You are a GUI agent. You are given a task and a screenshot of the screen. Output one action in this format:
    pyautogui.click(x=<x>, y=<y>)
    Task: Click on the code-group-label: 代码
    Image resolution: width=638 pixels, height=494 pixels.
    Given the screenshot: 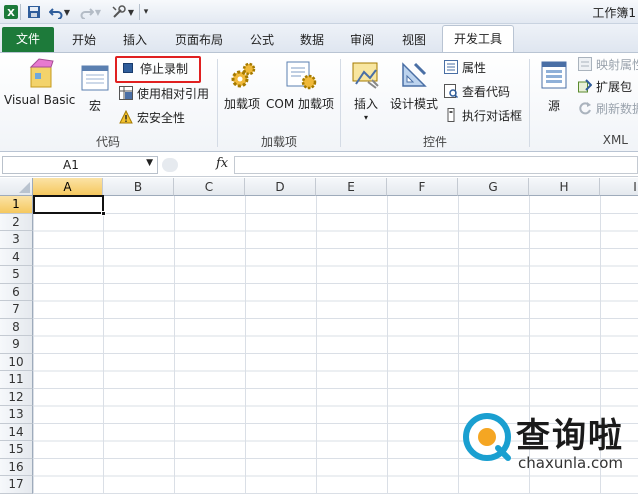 What is the action you would take?
    pyautogui.click(x=107, y=142)
    